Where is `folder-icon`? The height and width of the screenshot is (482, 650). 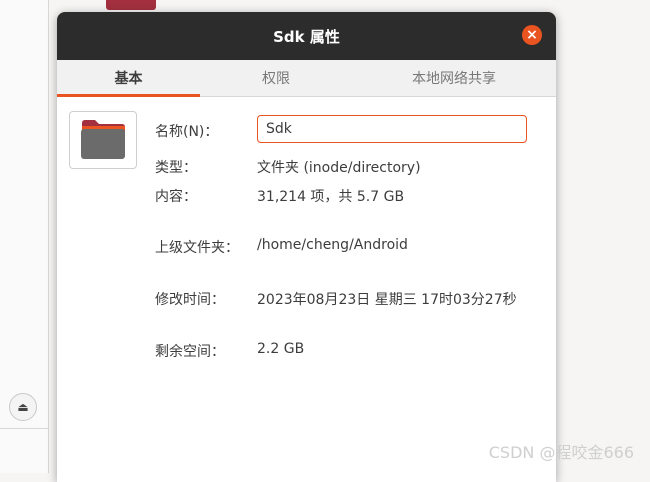 folder-icon is located at coordinates (103, 139).